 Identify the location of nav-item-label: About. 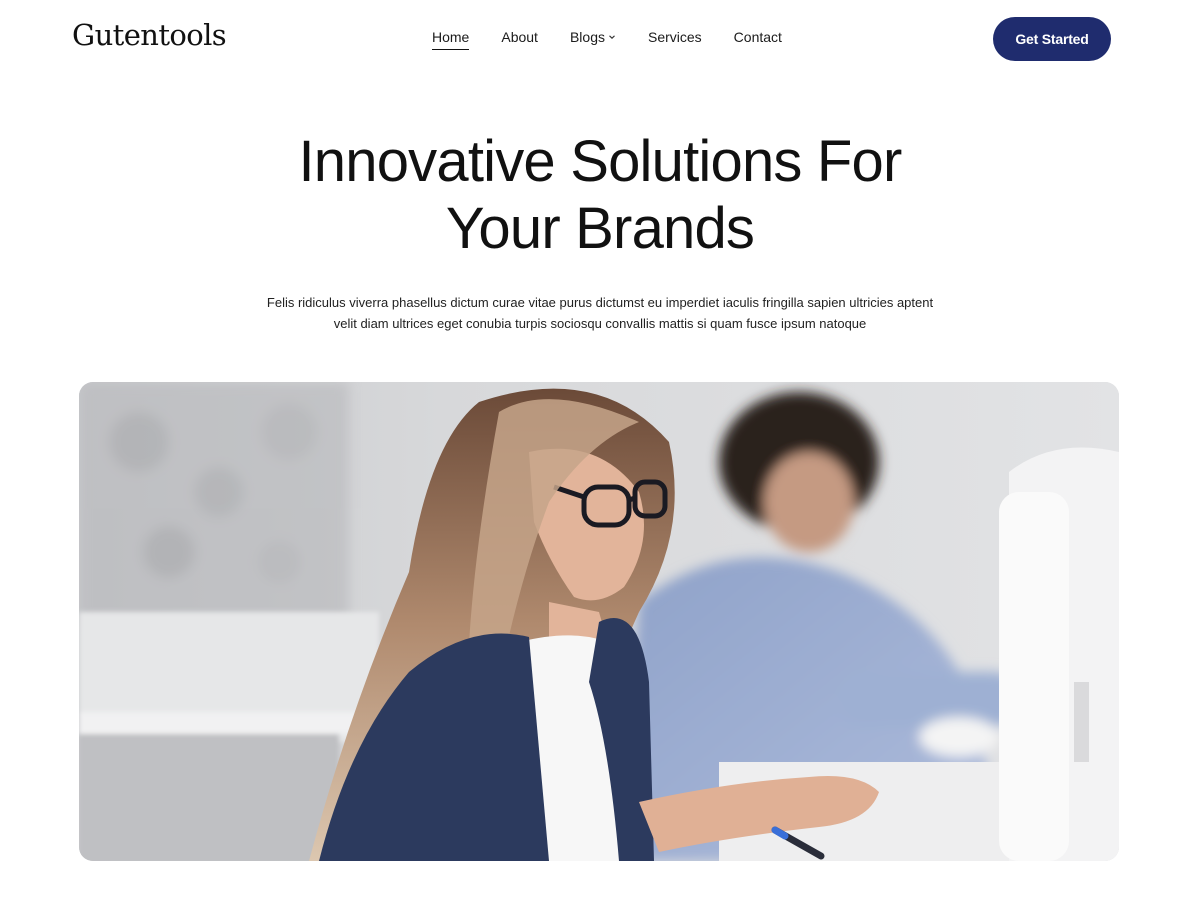
(519, 37).